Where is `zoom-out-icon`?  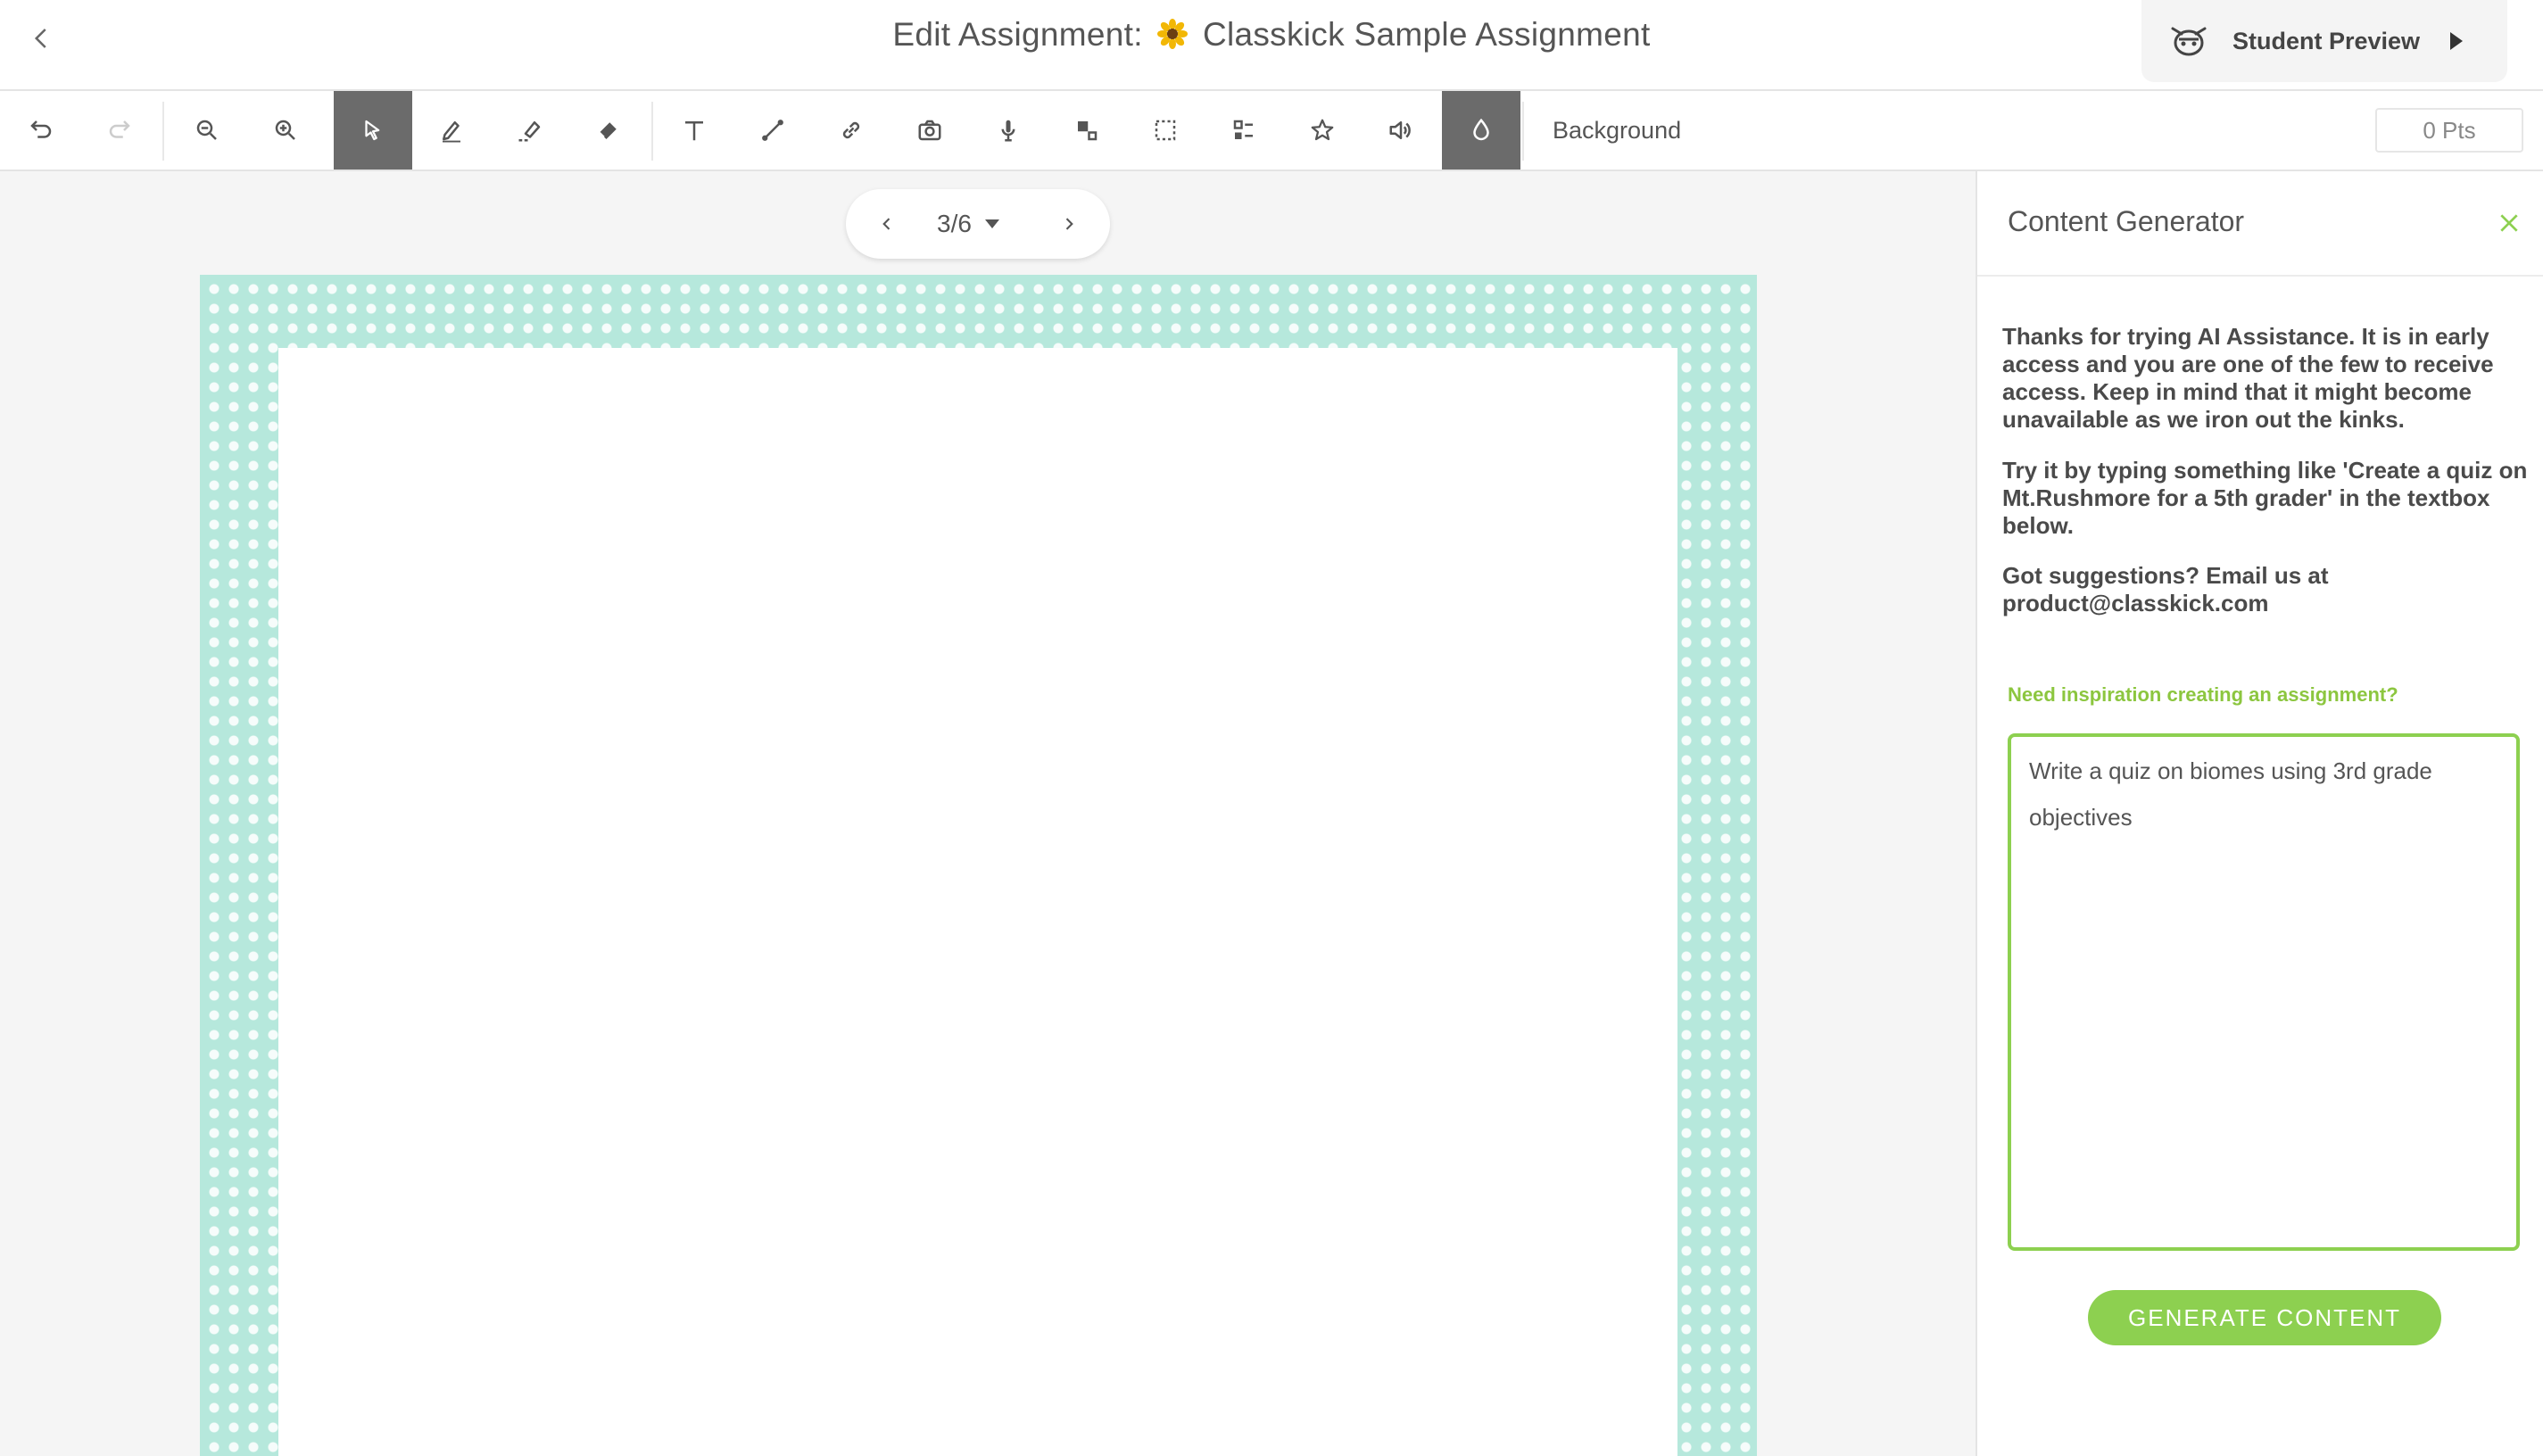 zoom-out-icon is located at coordinates (206, 130).